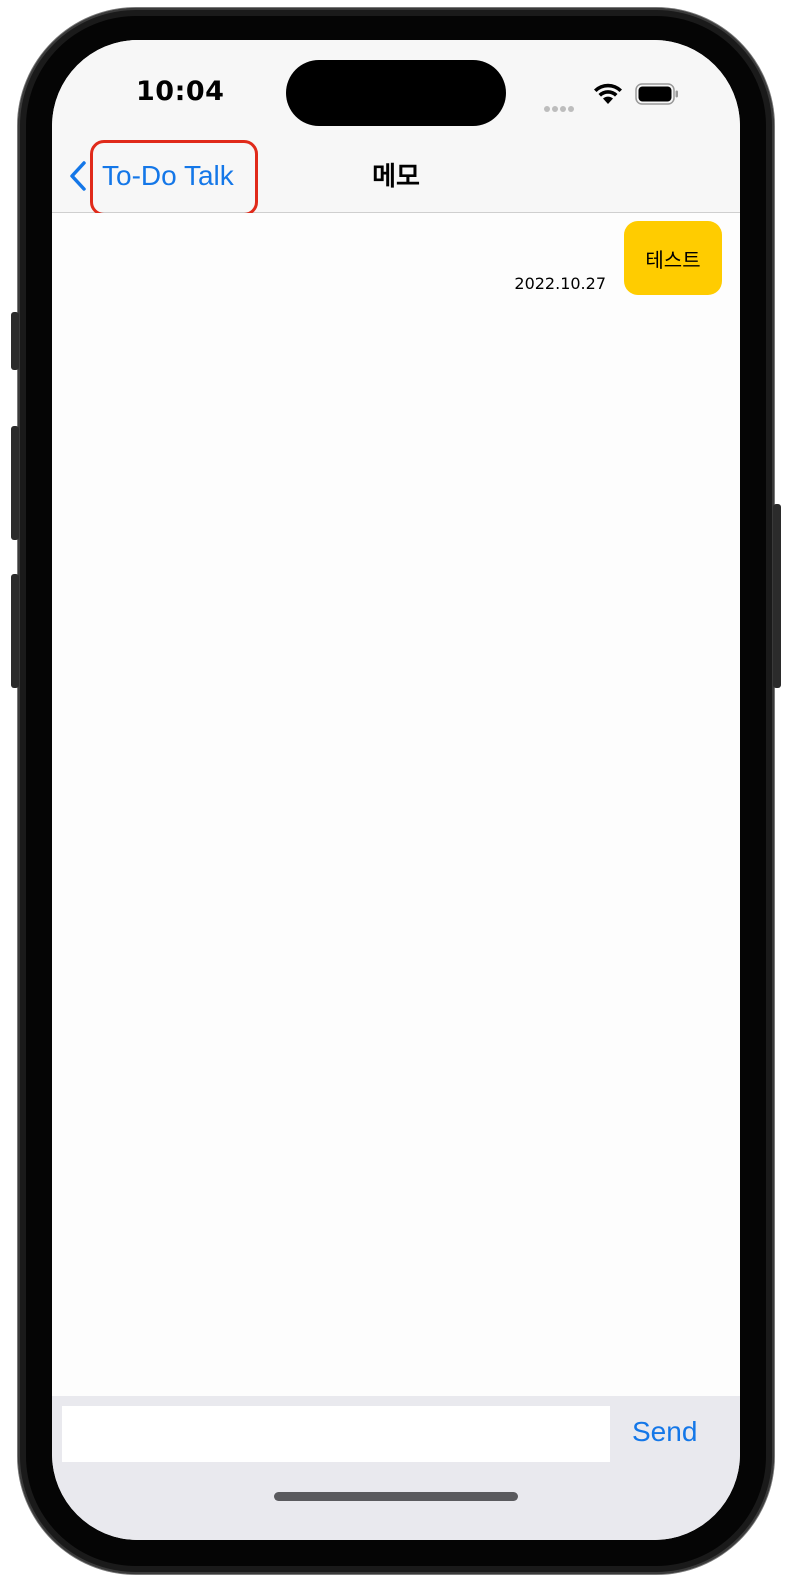  Describe the element at coordinates (561, 104) in the screenshot. I see `cellular-icon` at that location.